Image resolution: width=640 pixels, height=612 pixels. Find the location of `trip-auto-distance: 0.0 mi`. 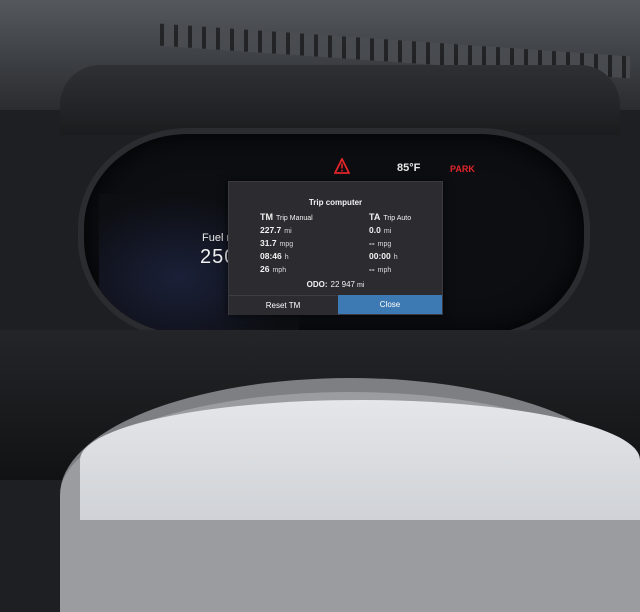

trip-auto-distance: 0.0 mi is located at coordinates (419, 230).